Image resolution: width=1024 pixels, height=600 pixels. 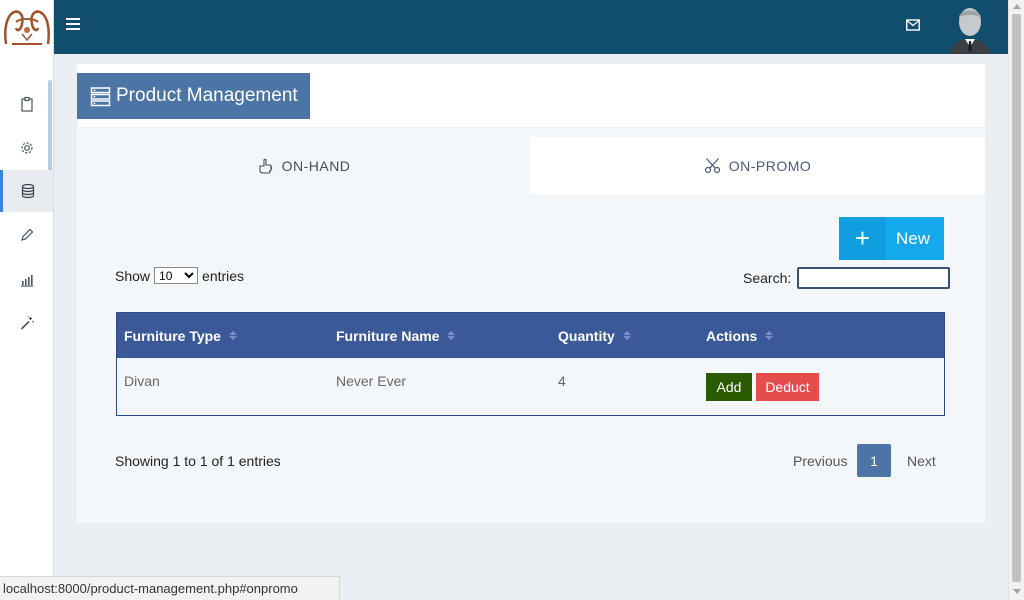 I want to click on column-header-furniture-type: Furniture Type, so click(x=180, y=335).